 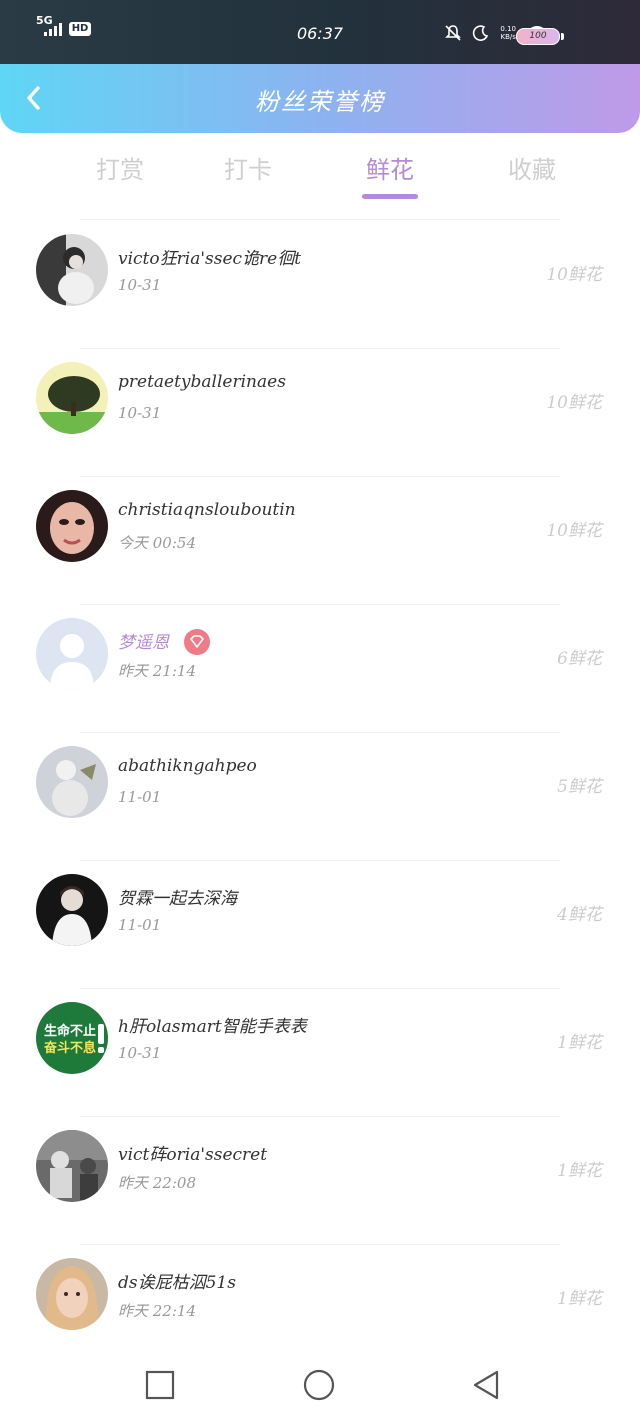 What do you see at coordinates (320, 412) in the screenshot?
I see `list-item: pretaetyballerinaes 10-31 10鲜花` at bounding box center [320, 412].